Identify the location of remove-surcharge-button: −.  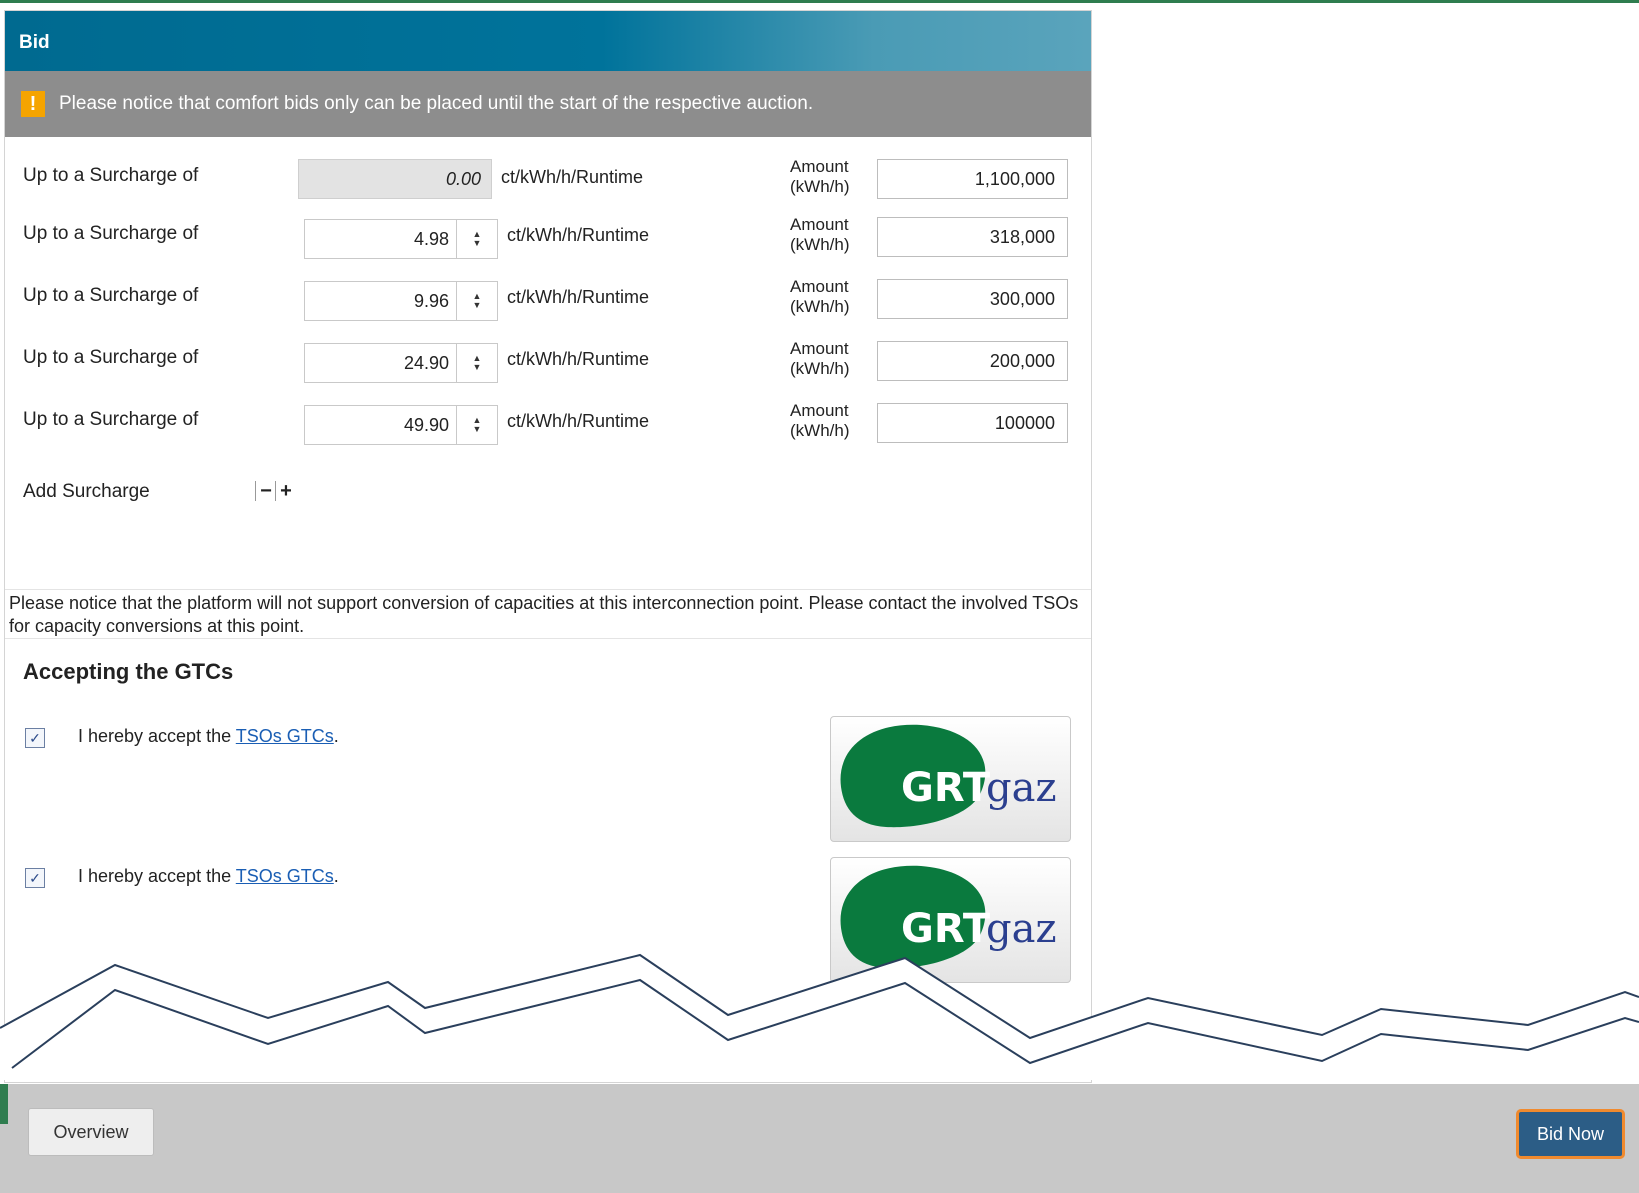
(265, 491).